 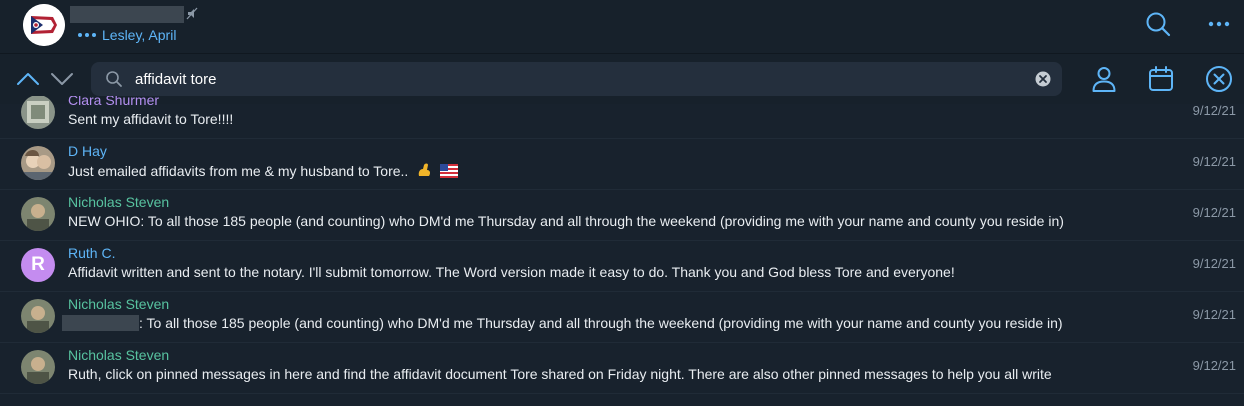 I want to click on avatar: R, so click(x=38, y=265).